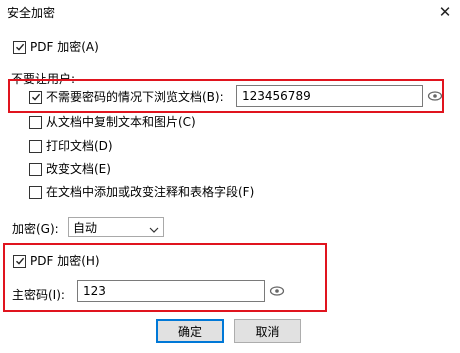 The width and height of the screenshot is (460, 353). I want to click on option-label: 打印文档(D), so click(79, 146).